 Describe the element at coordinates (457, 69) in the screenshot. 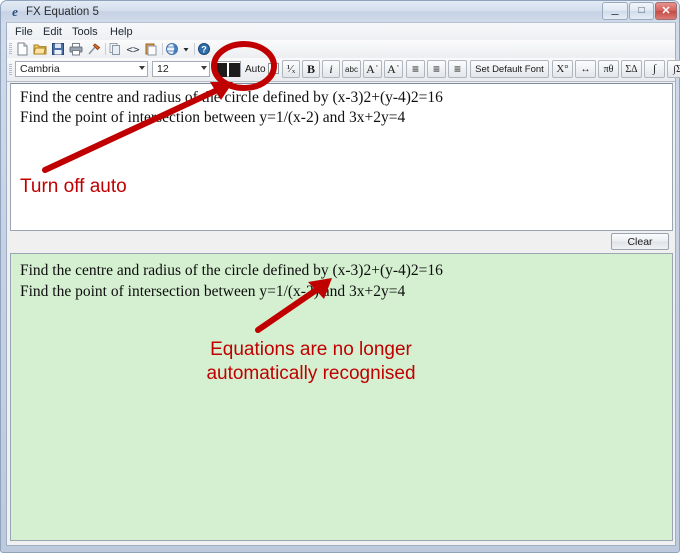

I see `align-right-button: ≡` at that location.